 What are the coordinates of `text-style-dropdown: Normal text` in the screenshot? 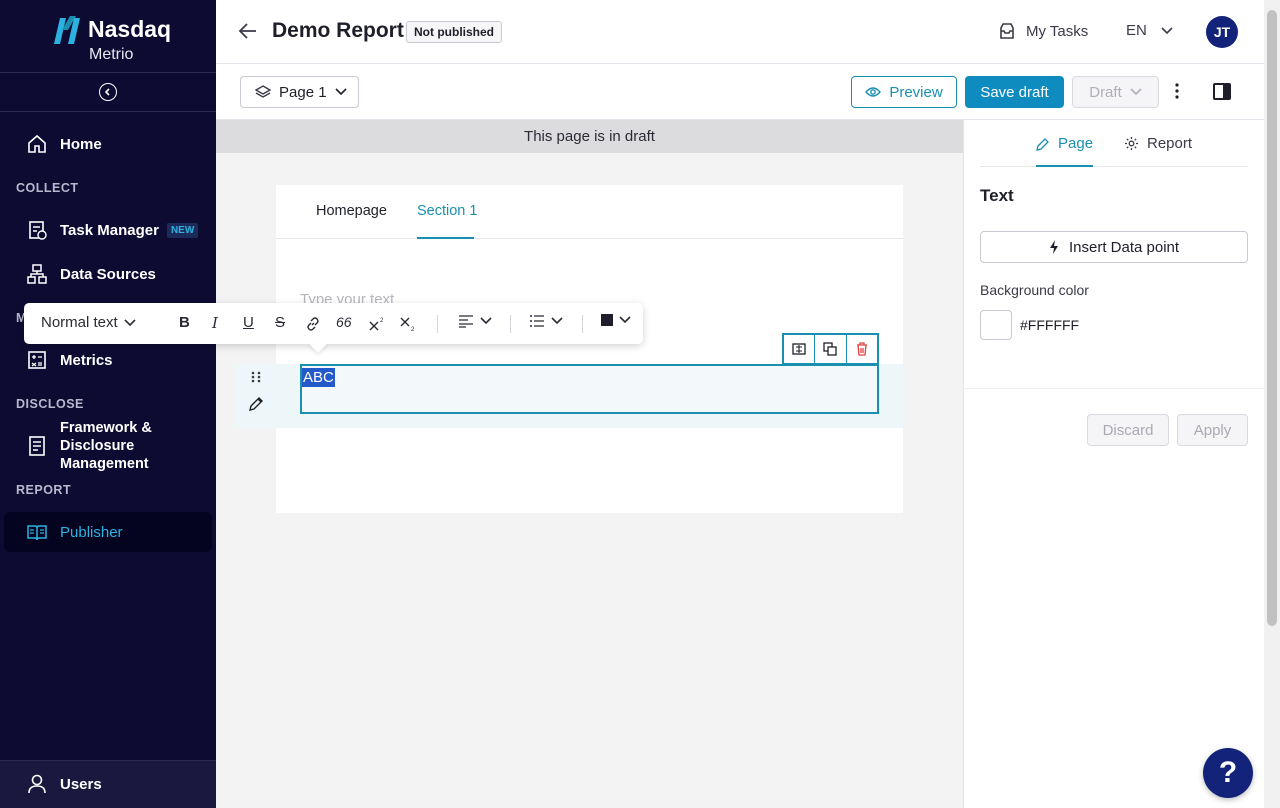 It's located at (88, 322).